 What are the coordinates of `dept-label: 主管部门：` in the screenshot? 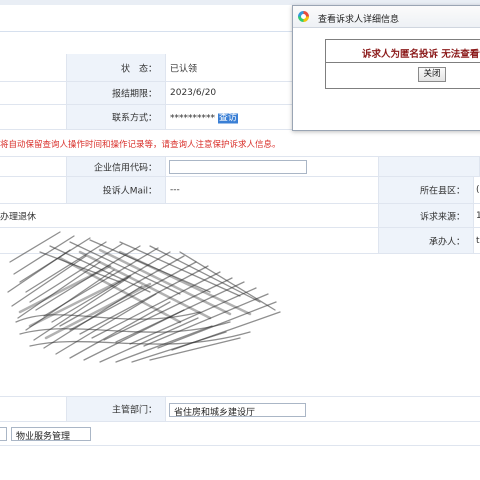 It's located at (134, 410).